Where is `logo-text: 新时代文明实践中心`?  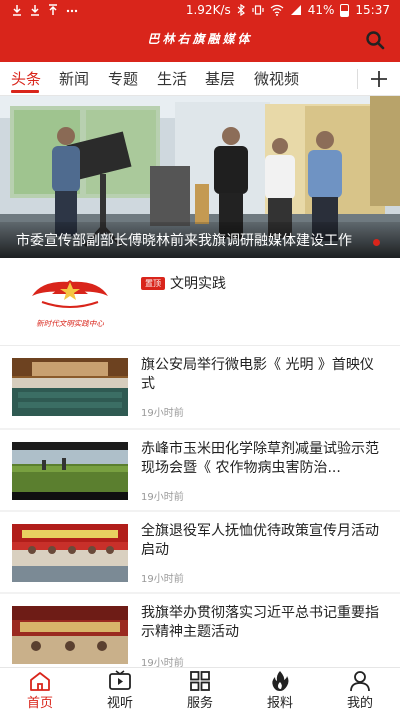
logo-text: 新时代文明实践中心 is located at coordinates (70, 323).